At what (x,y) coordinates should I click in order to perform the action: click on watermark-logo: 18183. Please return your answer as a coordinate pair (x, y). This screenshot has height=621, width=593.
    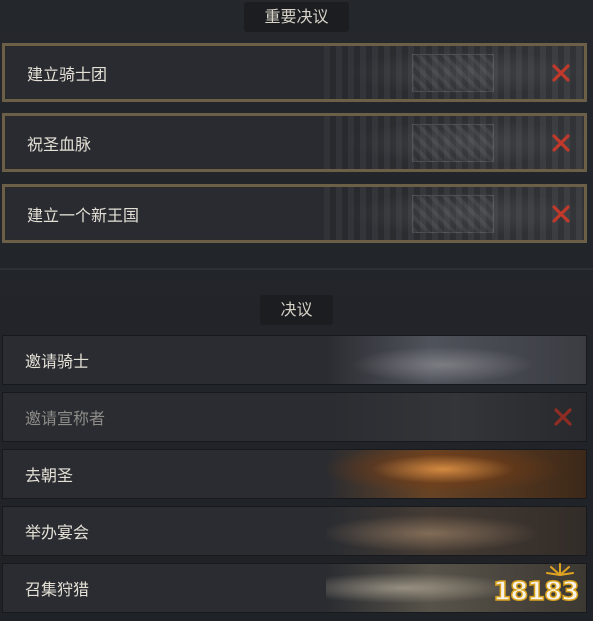
    Looking at the image, I should click on (536, 584).